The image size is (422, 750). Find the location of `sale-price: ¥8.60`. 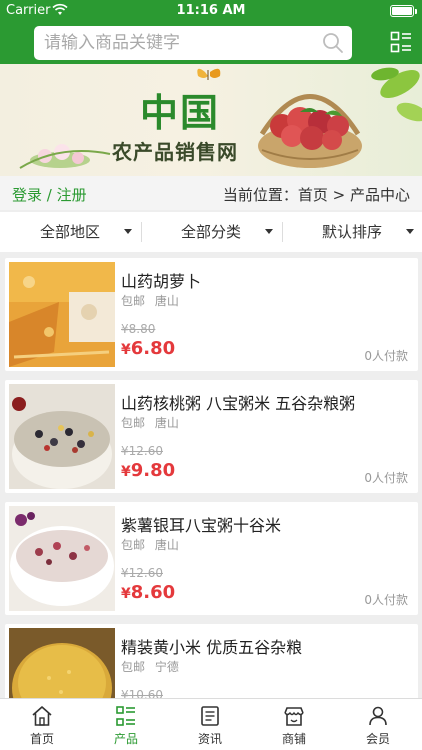

sale-price: ¥8.60 is located at coordinates (148, 592).